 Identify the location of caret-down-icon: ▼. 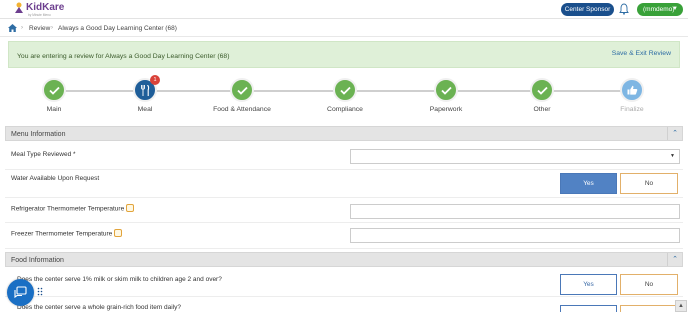
(672, 156).